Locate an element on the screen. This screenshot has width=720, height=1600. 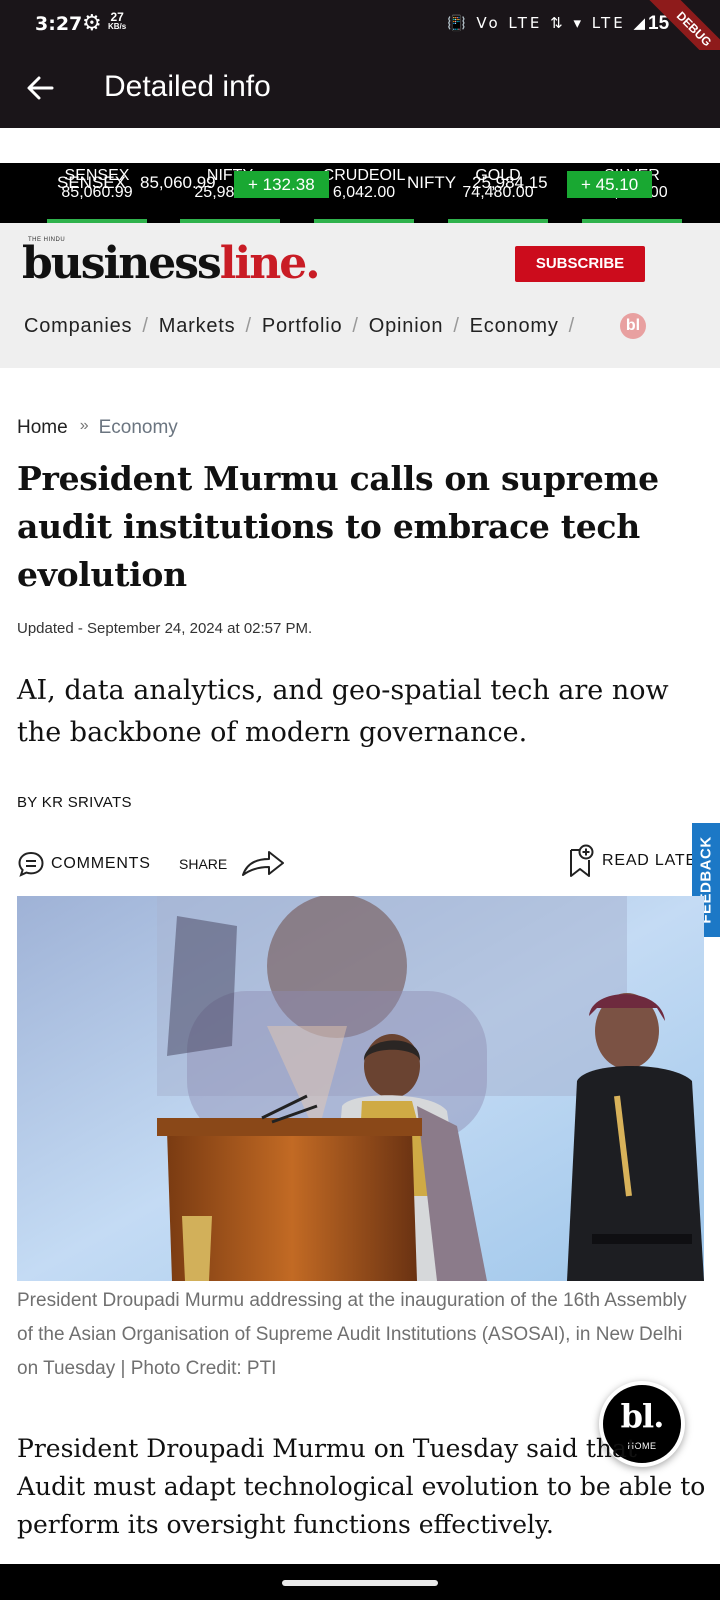
read-later-button: READ LATER is located at coordinates (638, 861).